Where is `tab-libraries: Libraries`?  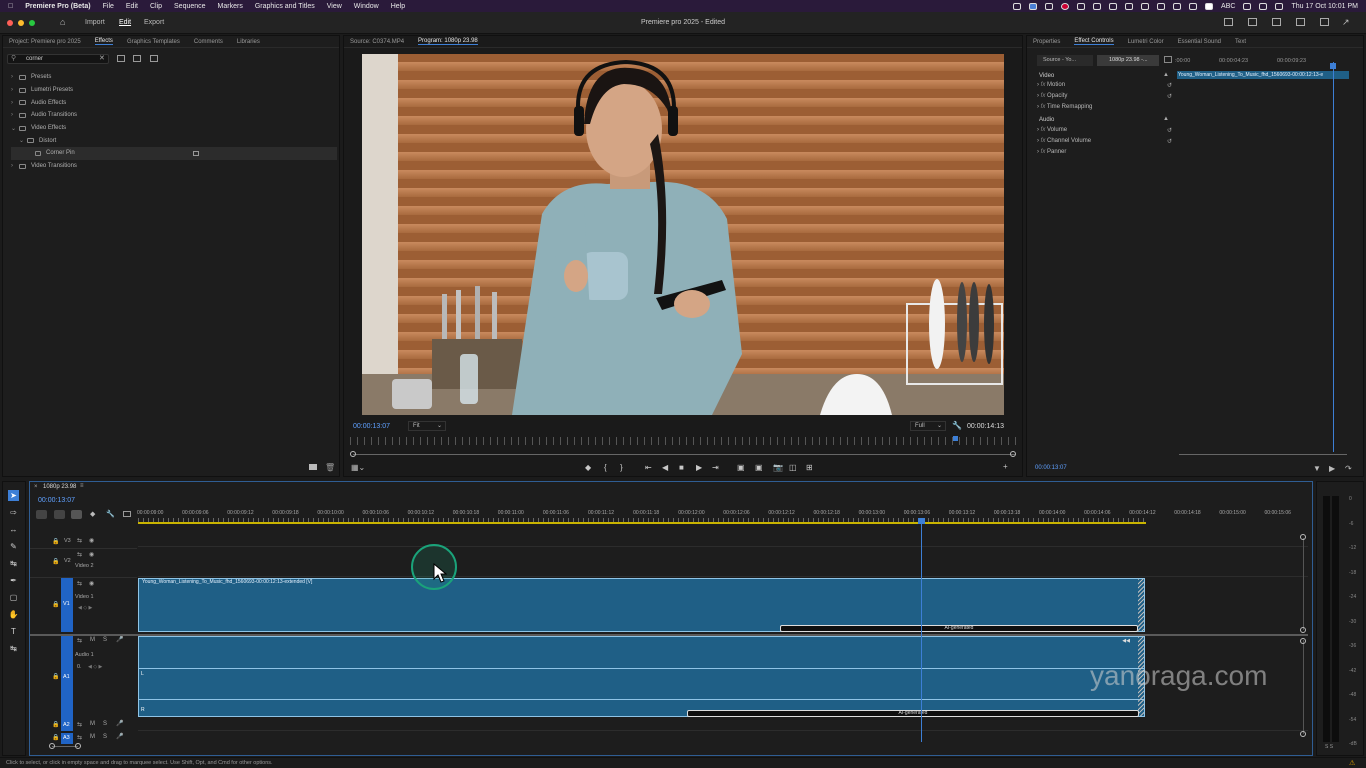 tab-libraries: Libraries is located at coordinates (248, 42).